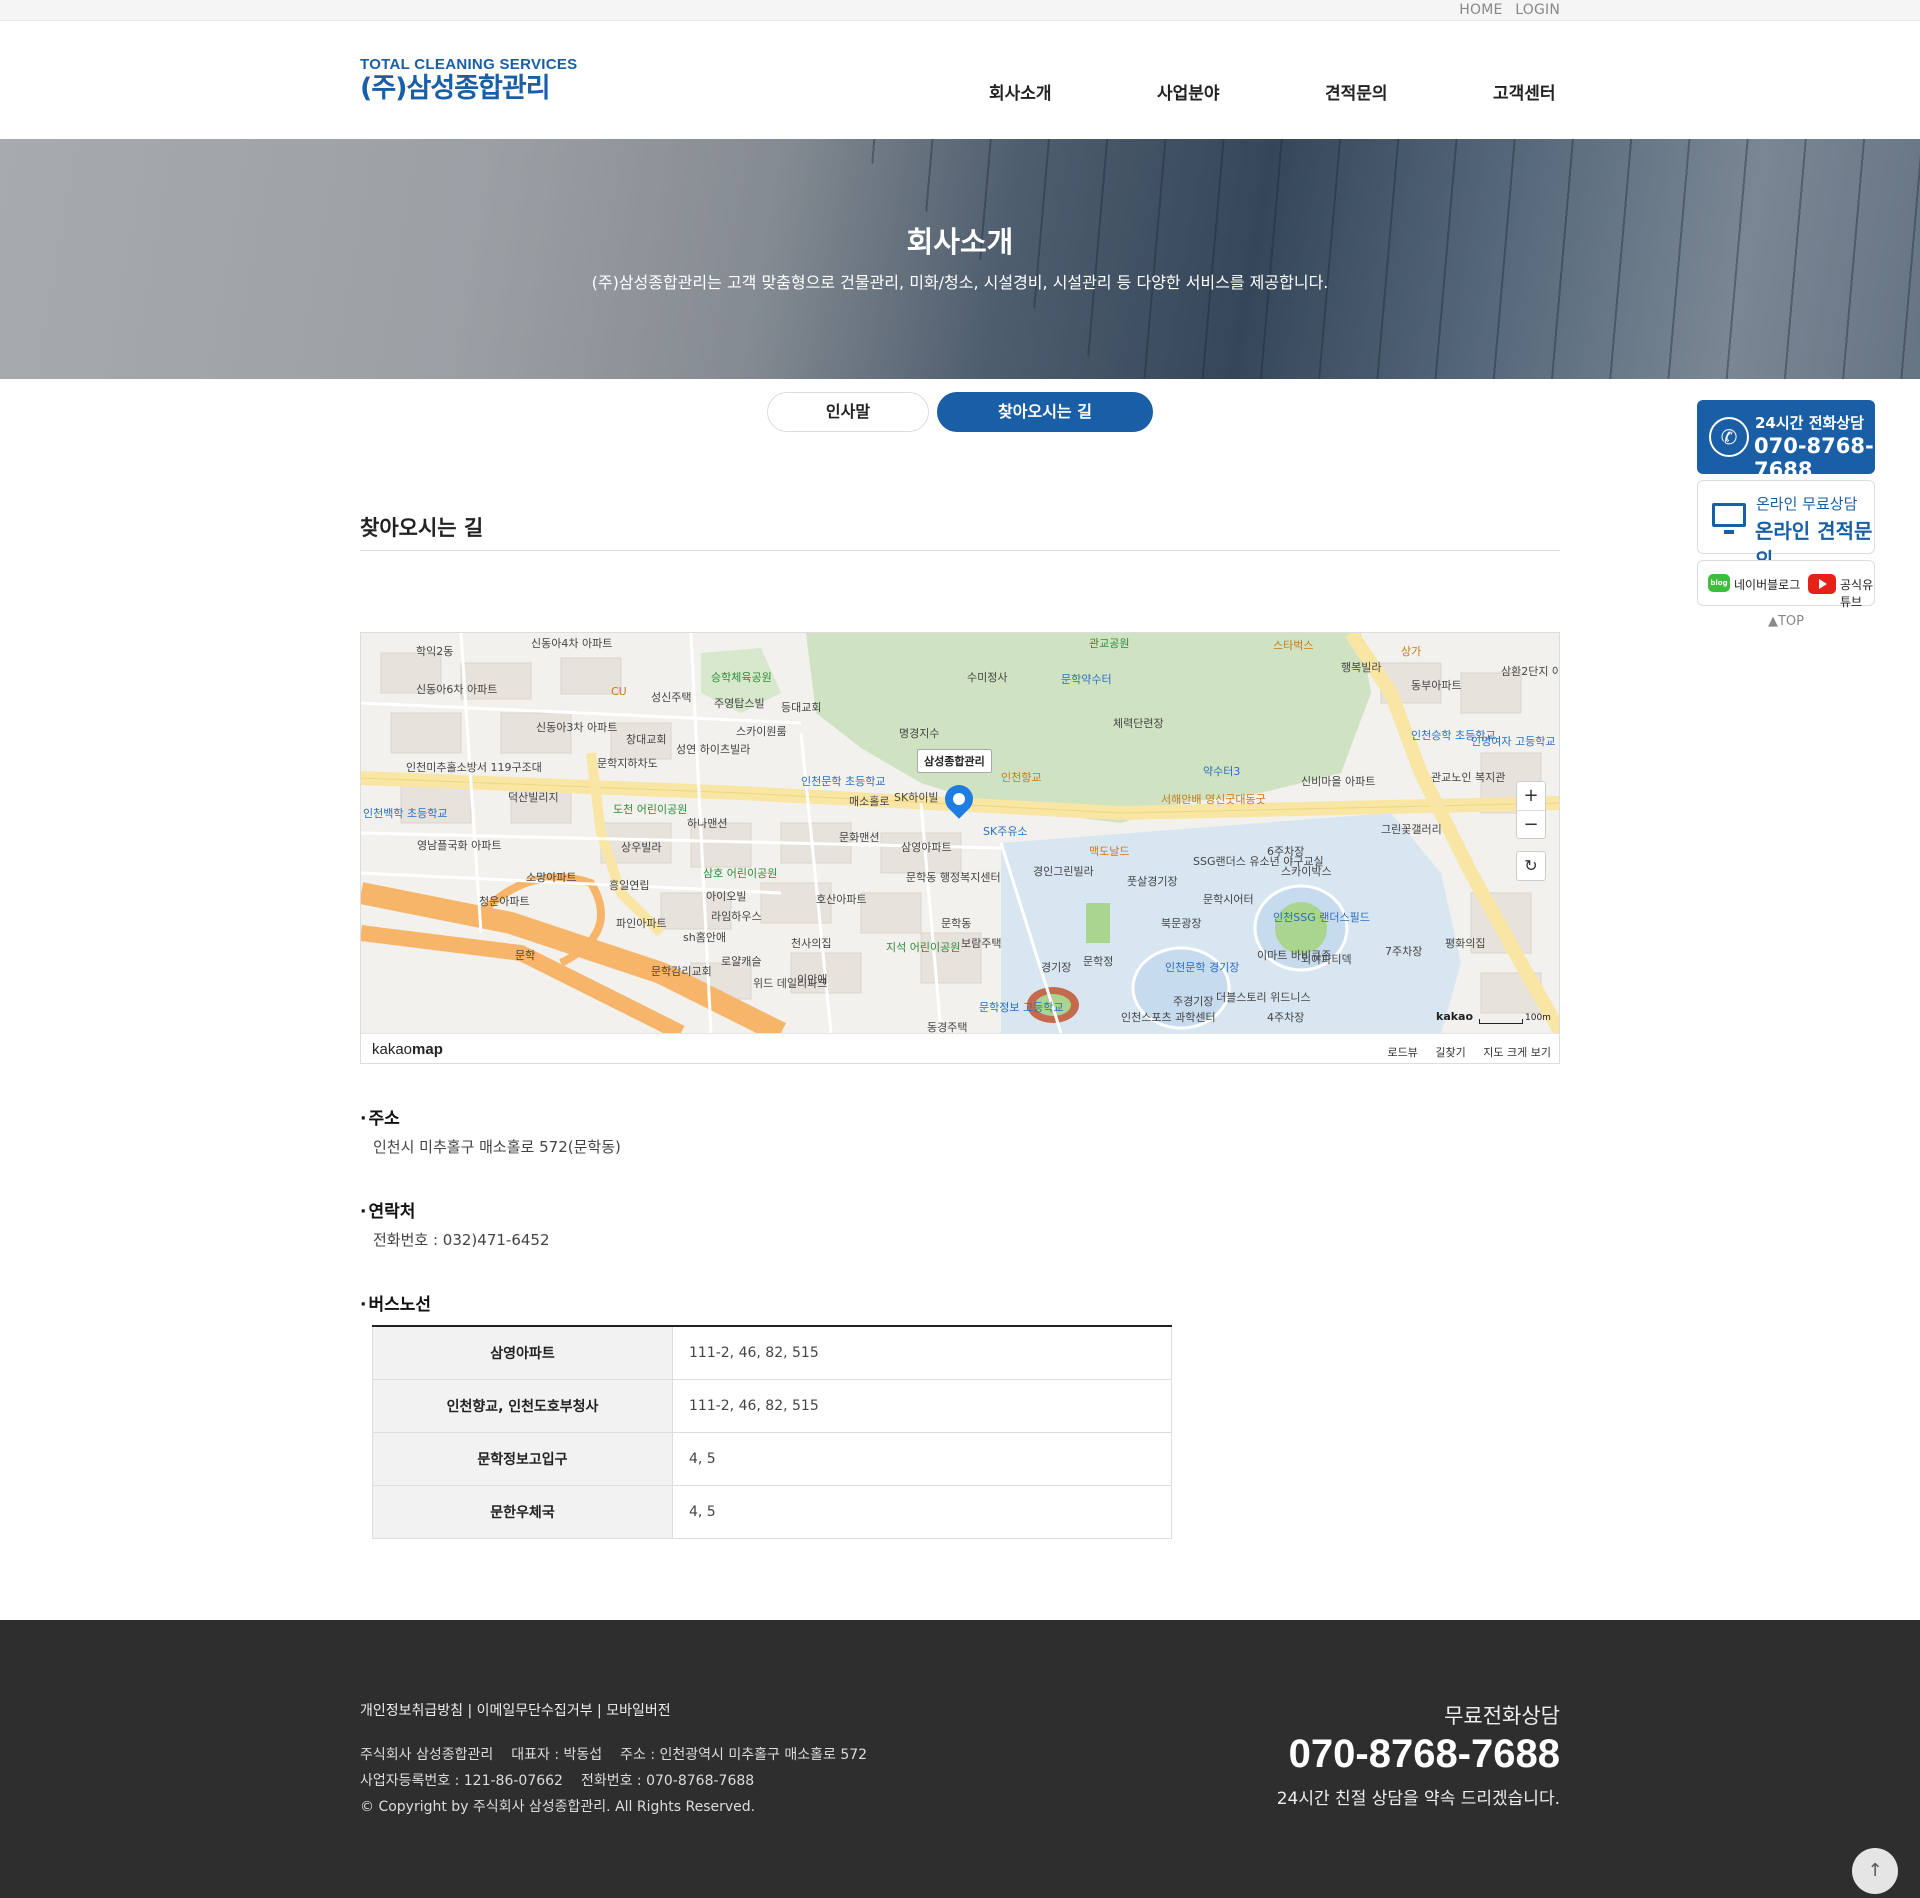 The image size is (1920, 1898). Describe the element at coordinates (1403, 1052) in the screenshot. I see `roadview-link: 로드뷰` at that location.